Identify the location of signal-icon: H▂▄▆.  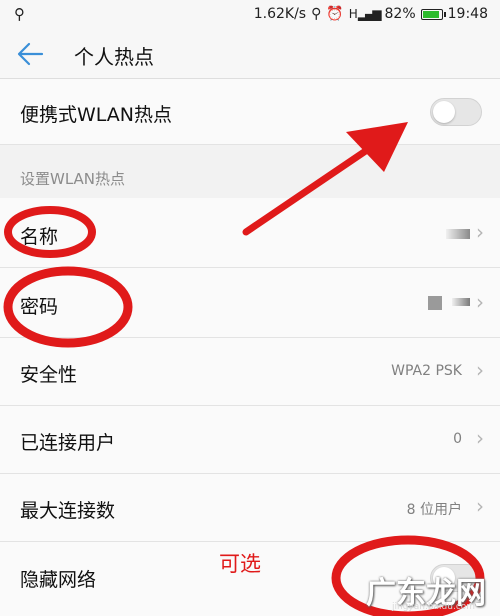
(365, 14).